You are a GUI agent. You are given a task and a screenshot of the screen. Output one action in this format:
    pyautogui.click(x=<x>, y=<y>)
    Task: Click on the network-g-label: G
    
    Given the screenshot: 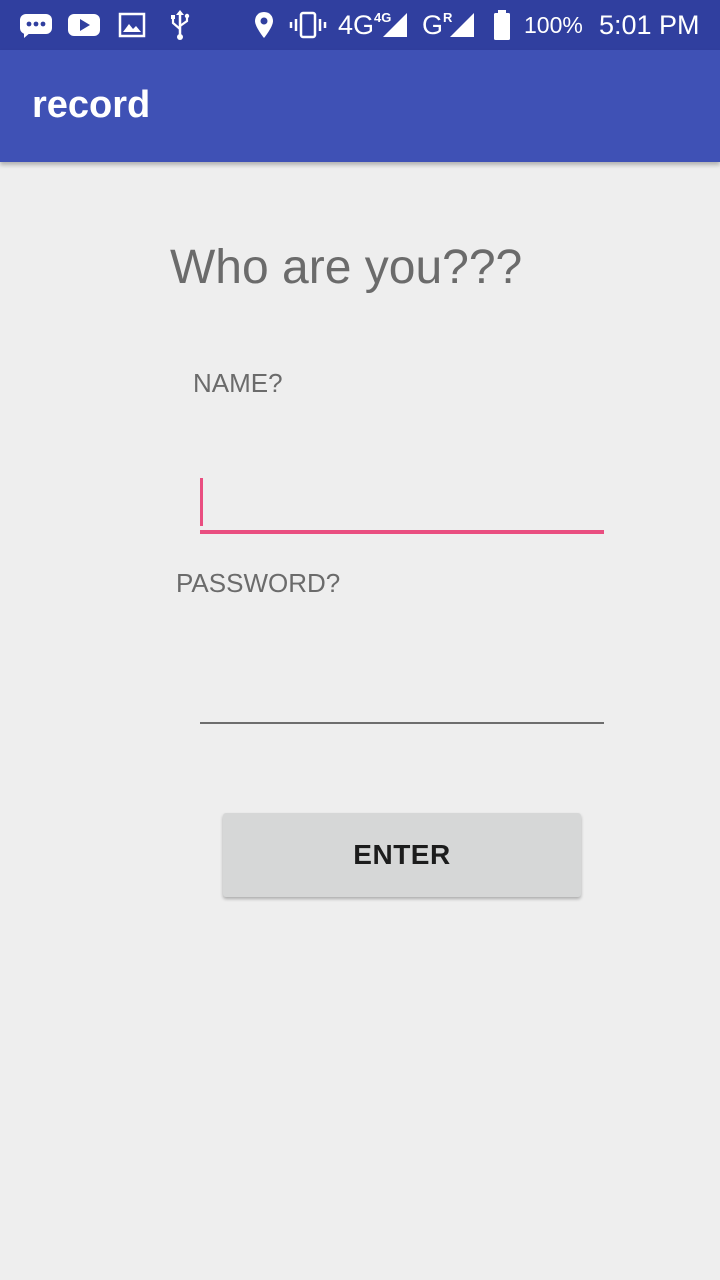 What is the action you would take?
    pyautogui.click(x=433, y=24)
    